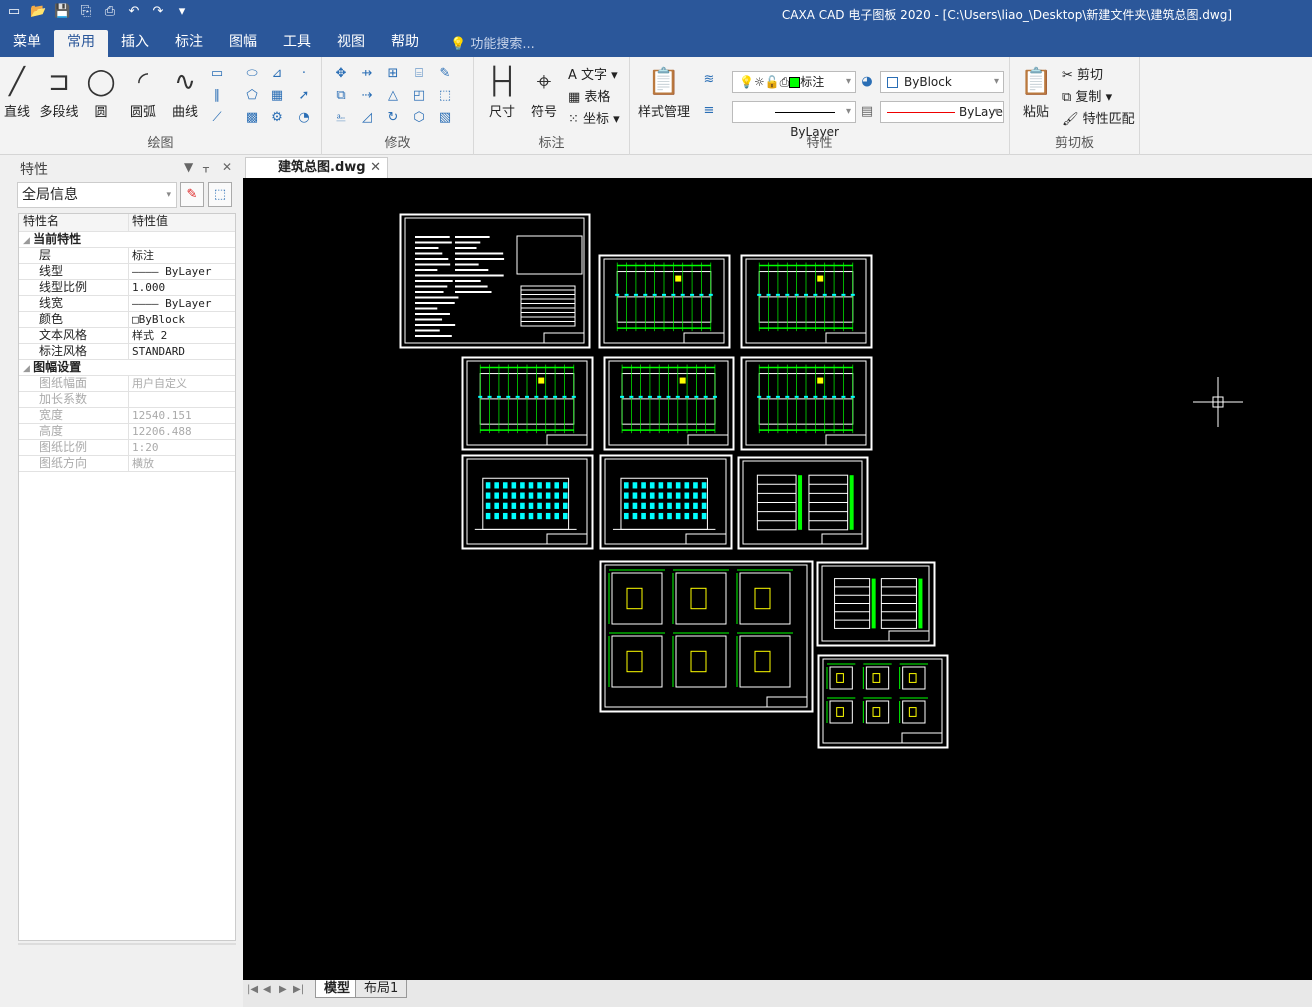  Describe the element at coordinates (381, 989) in the screenshot. I see `tab-layout1: 布局1` at that location.